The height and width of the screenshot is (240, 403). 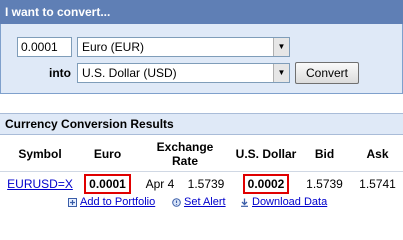 I want to click on cell-ask: 1.5741, so click(x=377, y=184).